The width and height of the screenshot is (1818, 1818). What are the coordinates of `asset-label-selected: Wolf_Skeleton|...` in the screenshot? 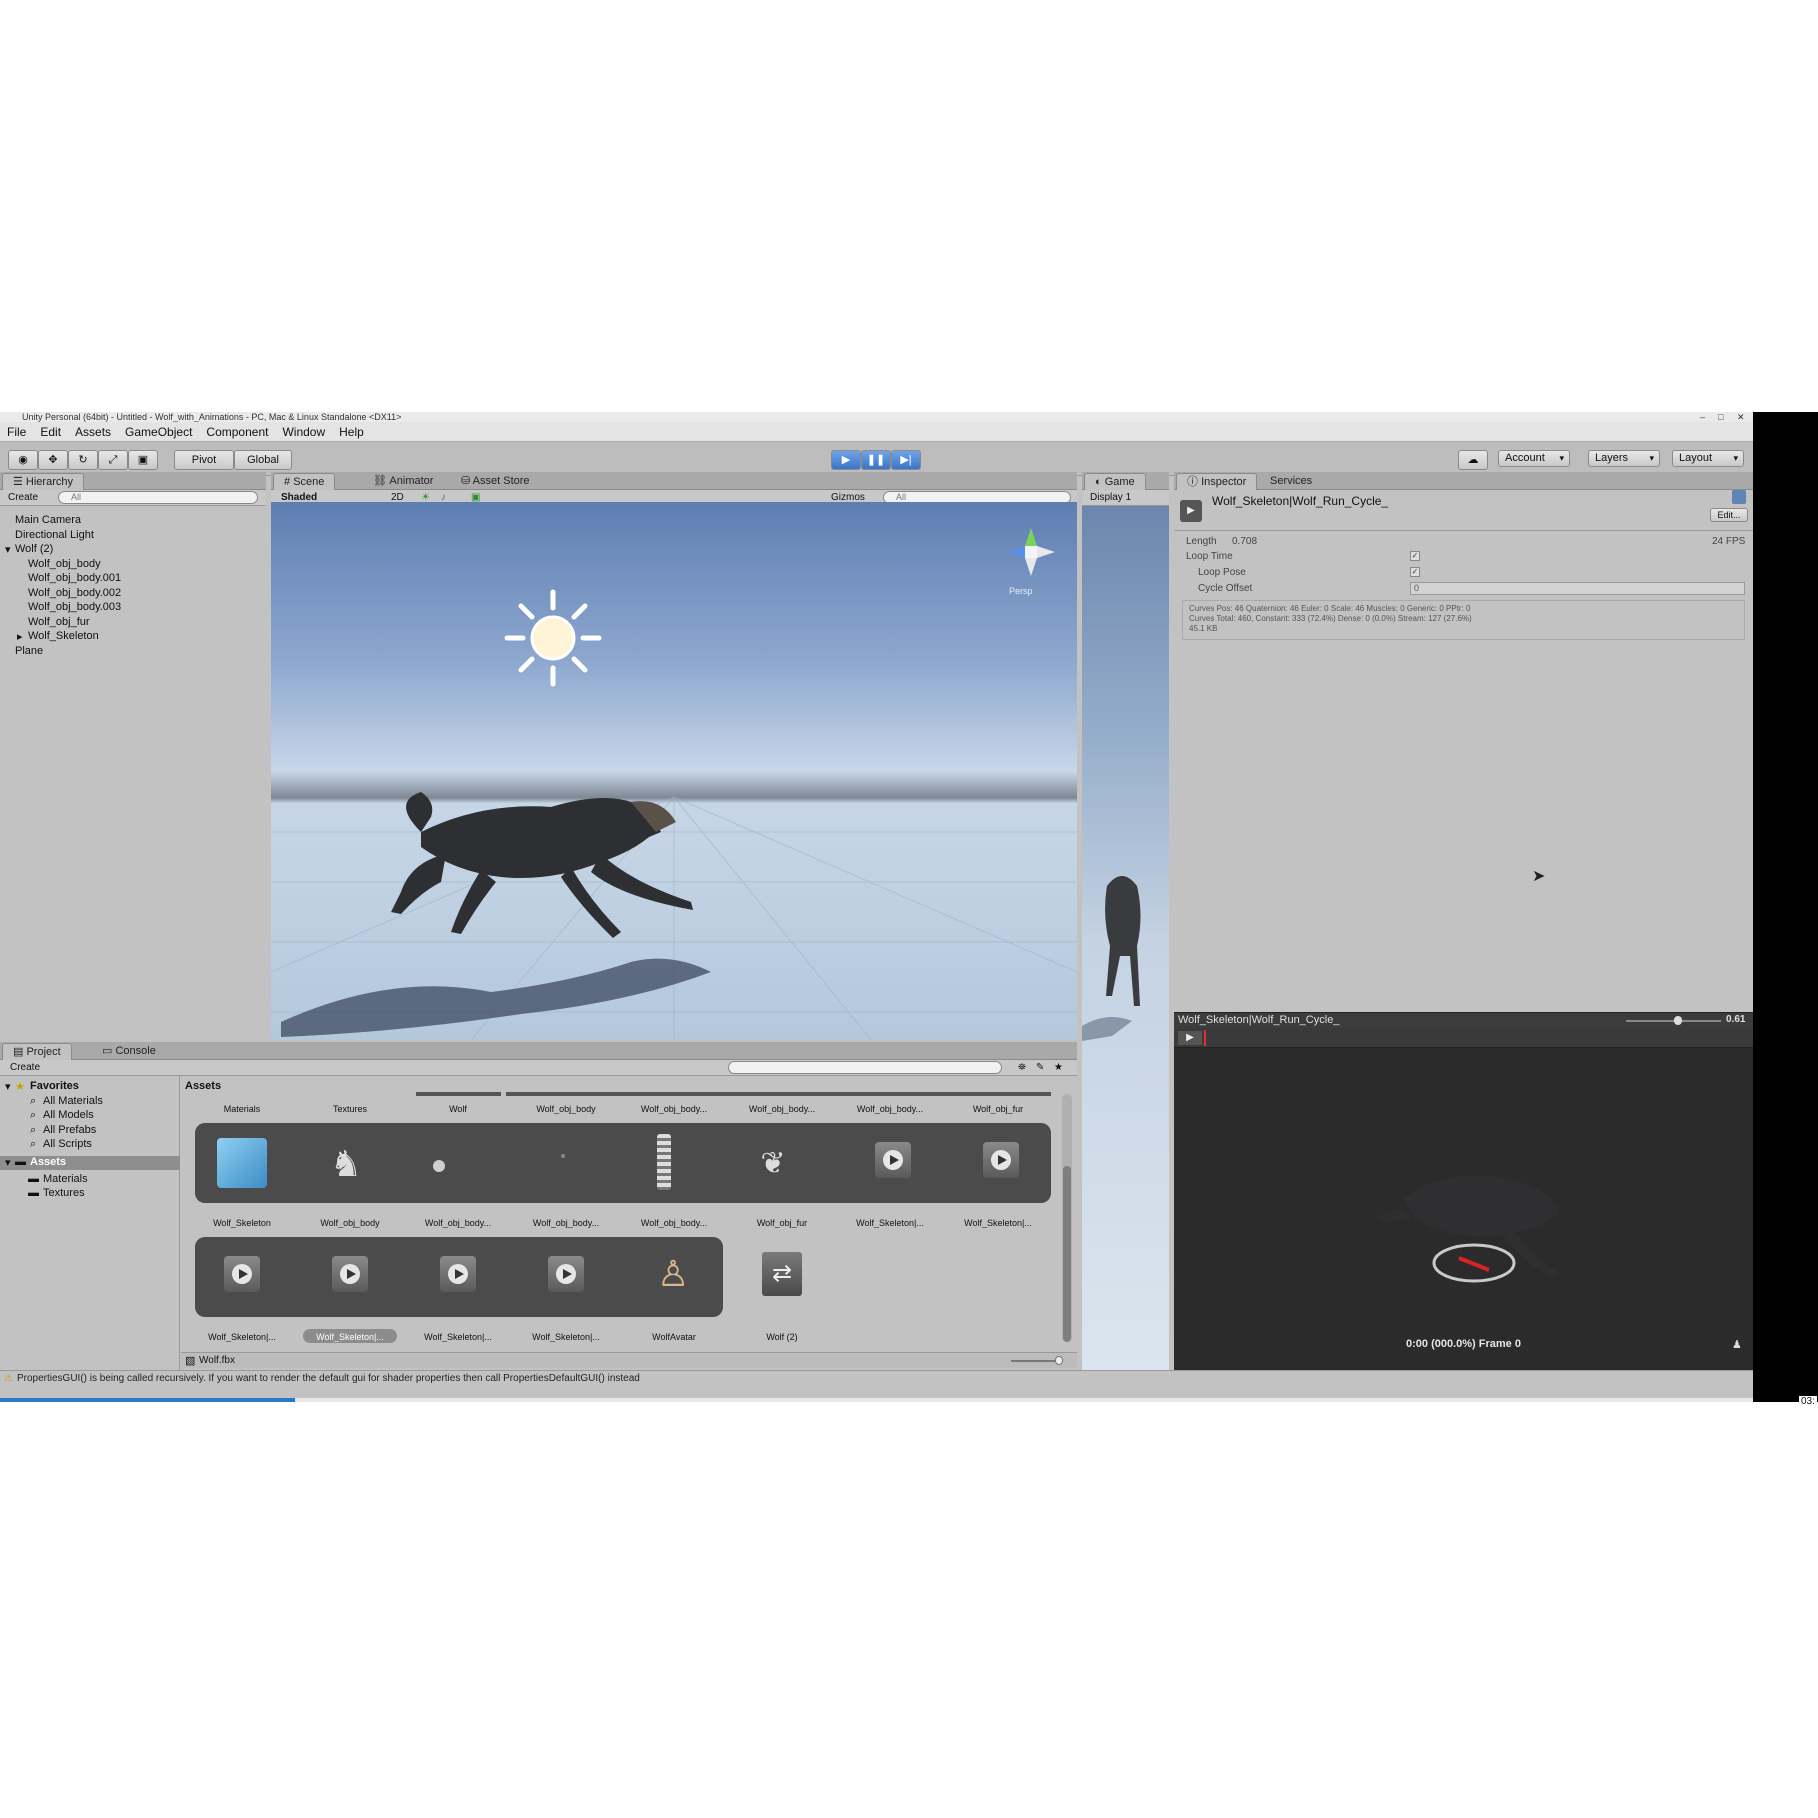 It's located at (350, 1337).